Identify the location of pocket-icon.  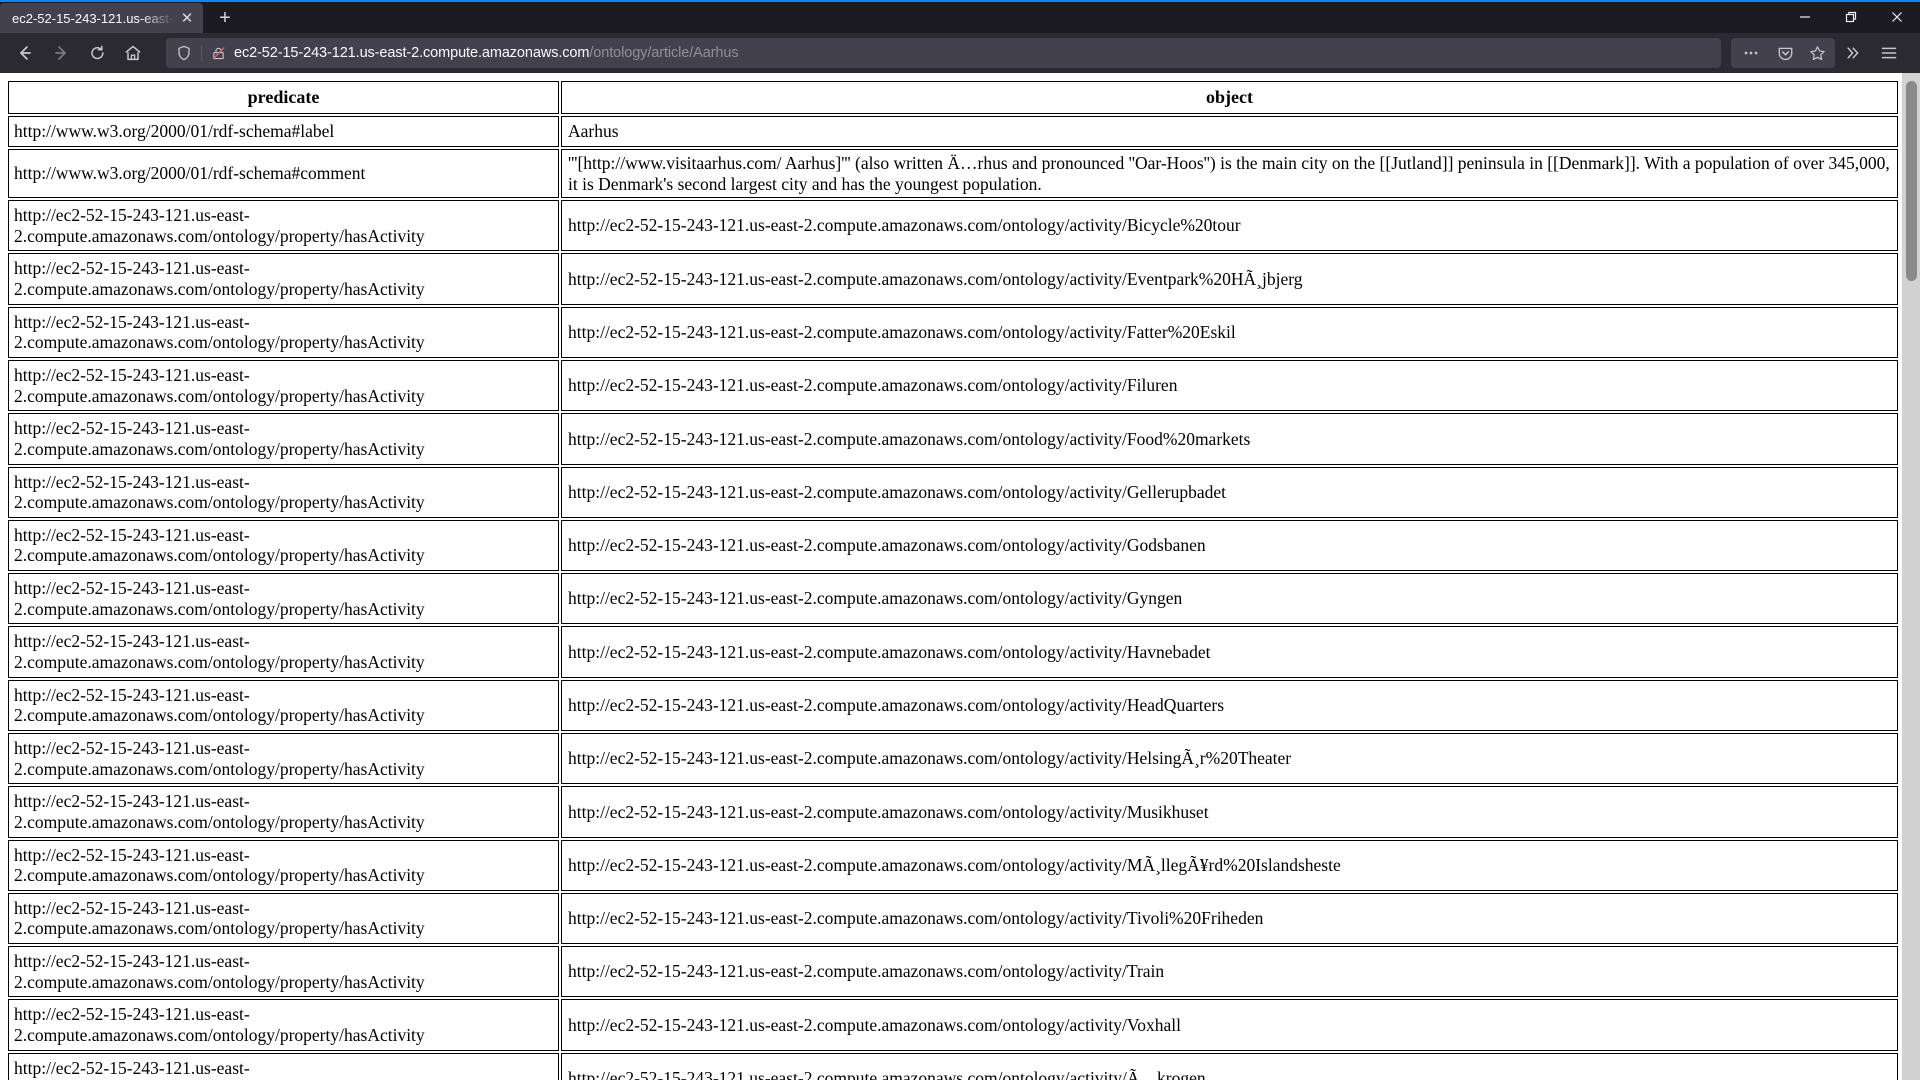
(1785, 53).